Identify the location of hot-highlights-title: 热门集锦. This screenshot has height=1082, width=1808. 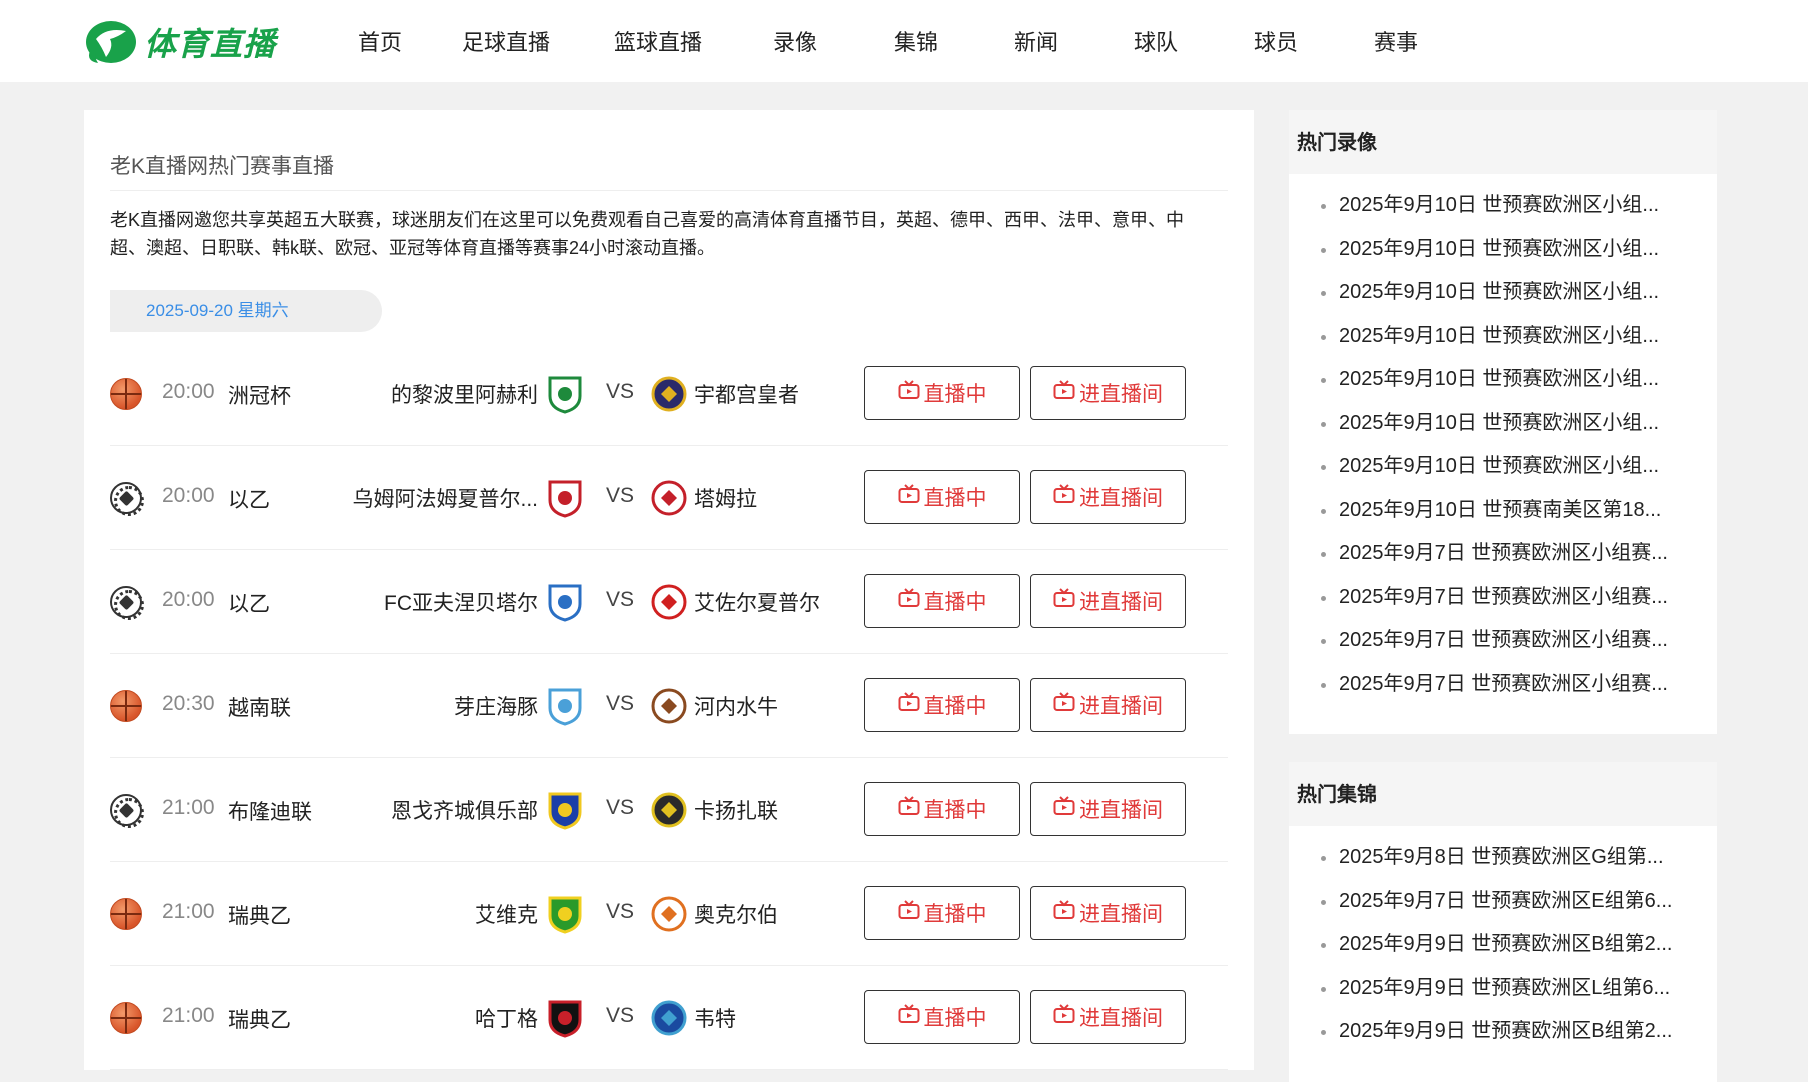
(1503, 794).